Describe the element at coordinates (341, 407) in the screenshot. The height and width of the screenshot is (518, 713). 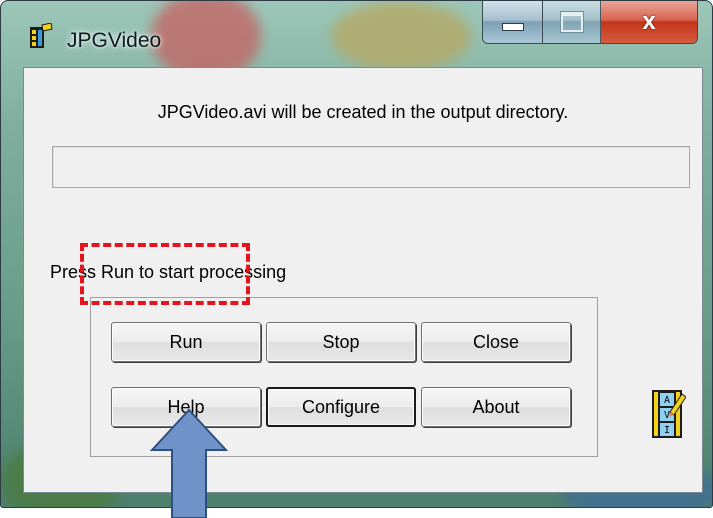
I see `configure-button: Configure` at that location.